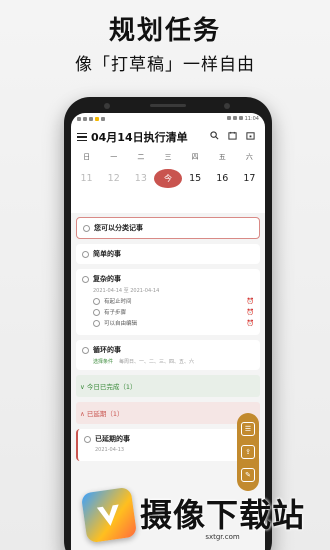 The height and width of the screenshot is (550, 330). What do you see at coordinates (121, 324) in the screenshot?
I see `subtask-label: 可以自由编辑` at bounding box center [121, 324].